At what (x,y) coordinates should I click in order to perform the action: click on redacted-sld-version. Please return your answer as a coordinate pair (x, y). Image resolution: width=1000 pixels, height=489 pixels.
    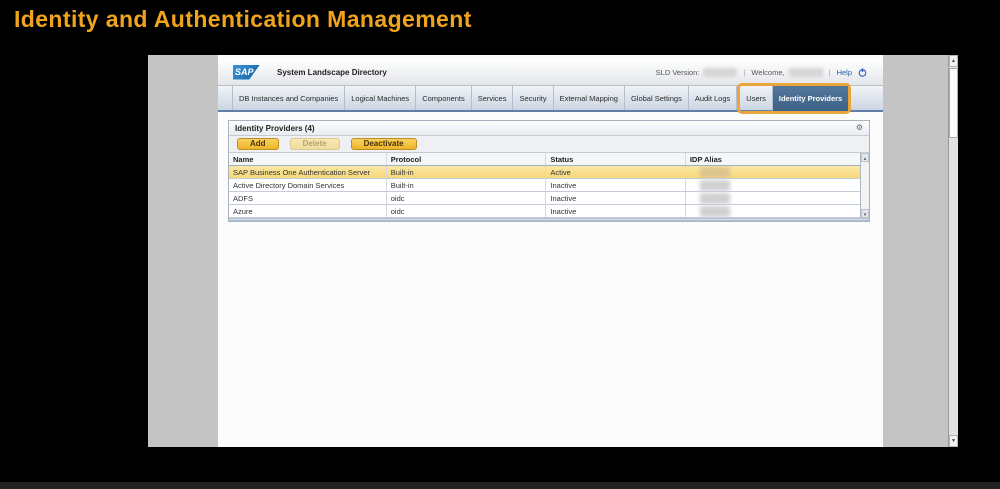
    Looking at the image, I should click on (720, 72).